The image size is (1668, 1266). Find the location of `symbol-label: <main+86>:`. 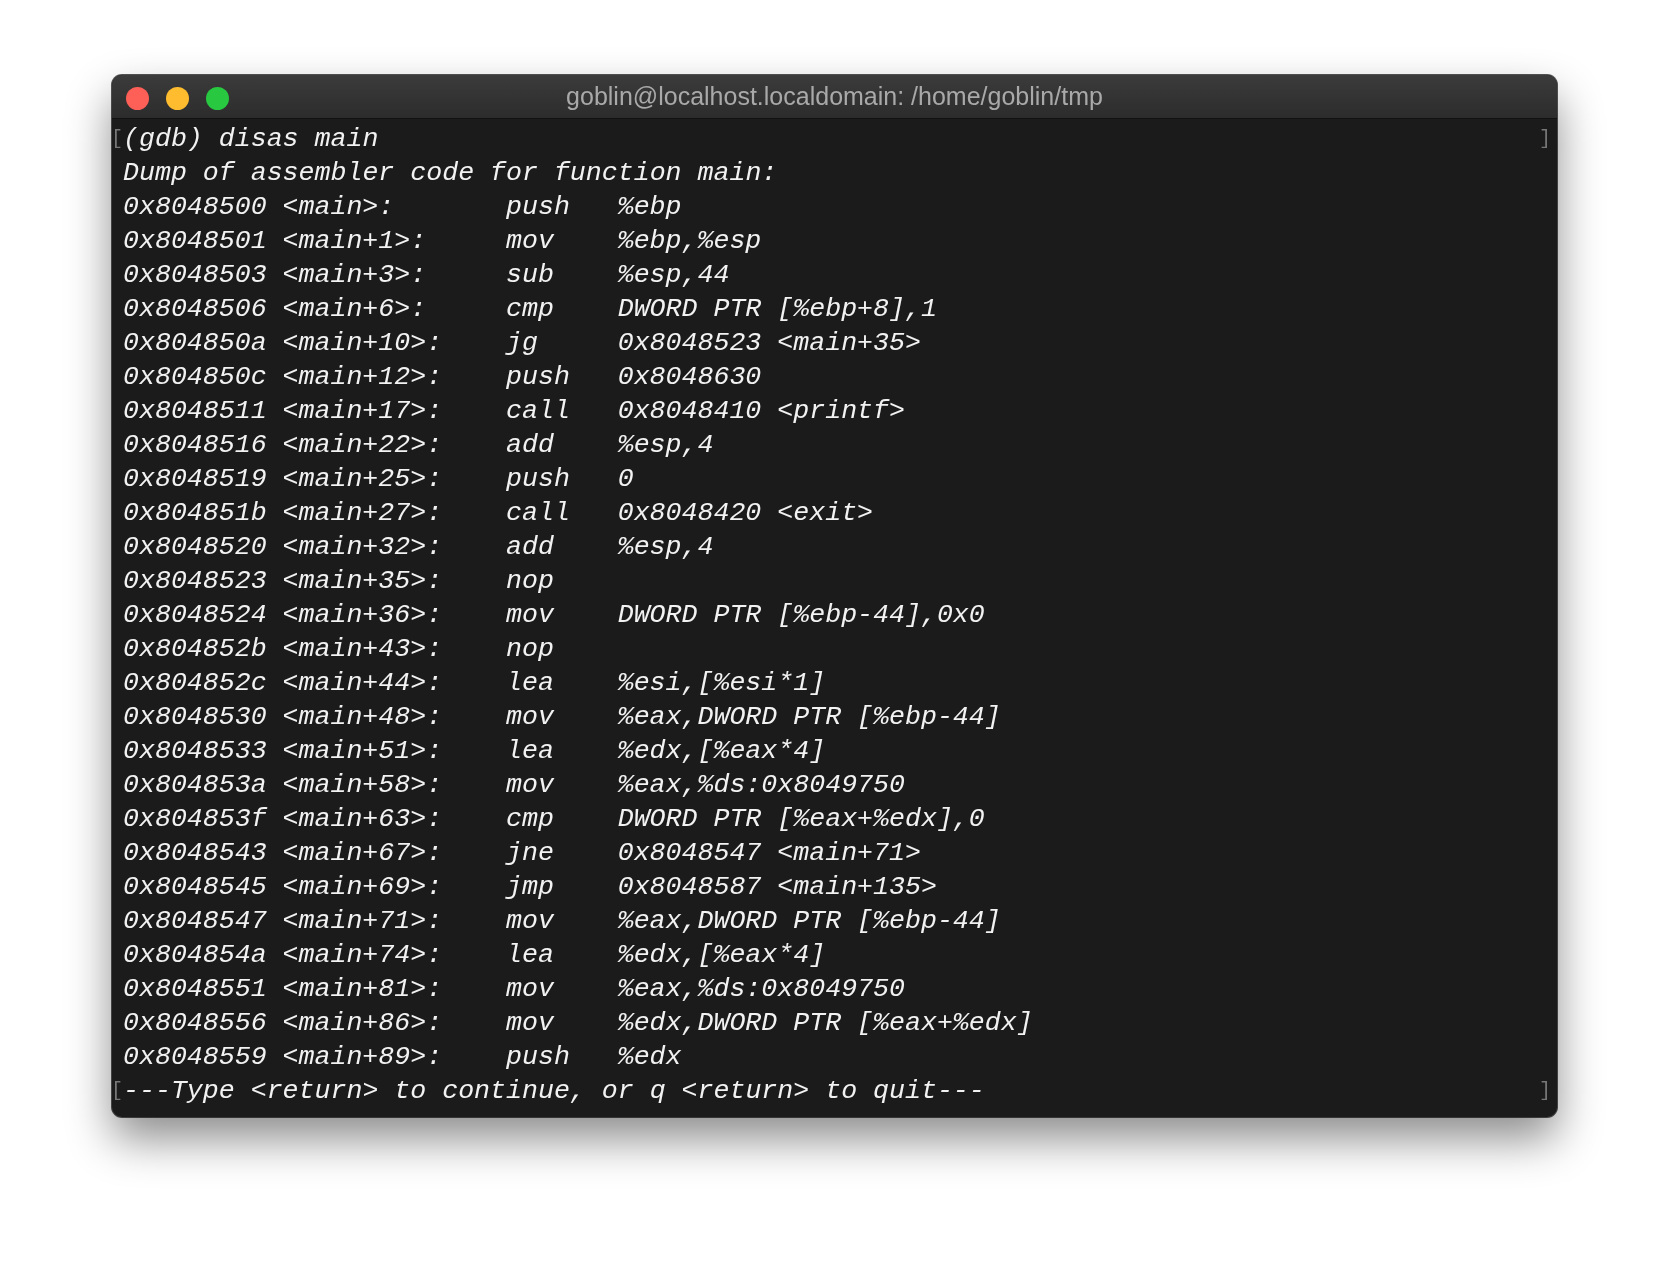

symbol-label: <main+86>: is located at coordinates (362, 1023).